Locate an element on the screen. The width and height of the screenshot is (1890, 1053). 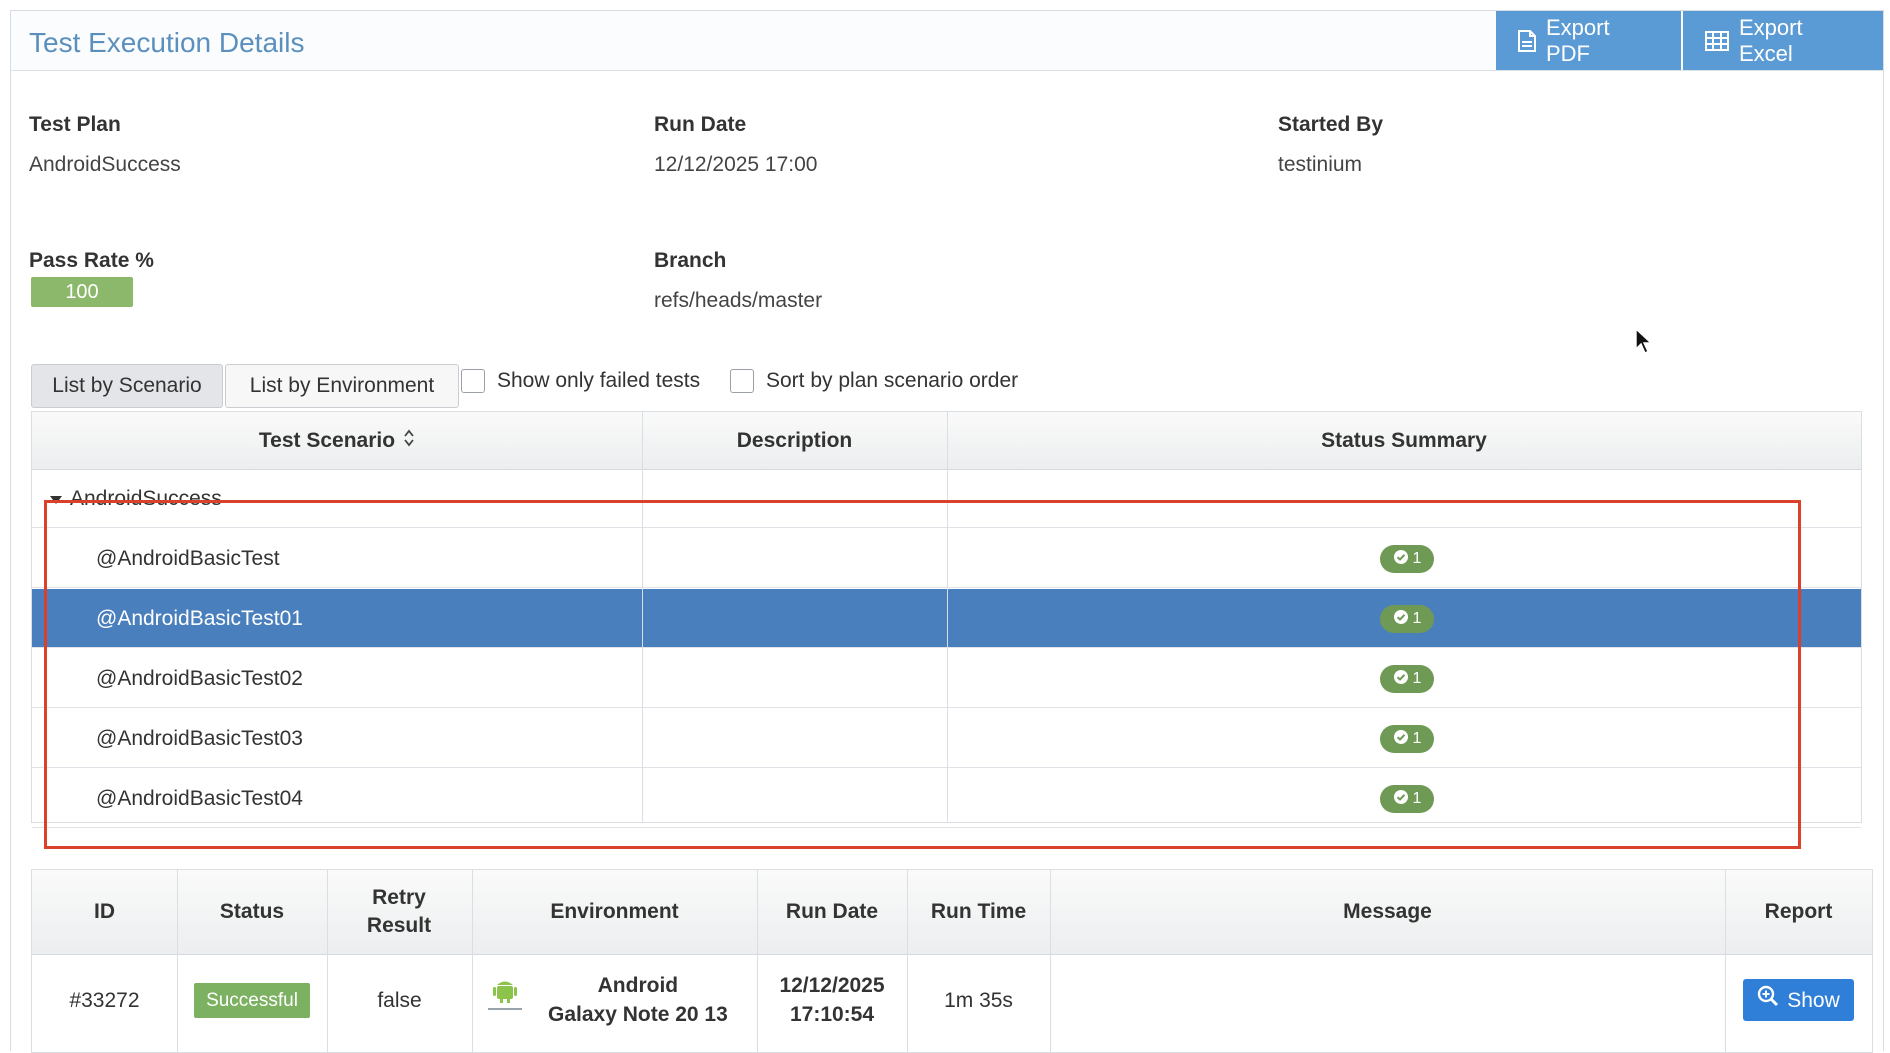
zoom-in-icon is located at coordinates (1768, 1000).